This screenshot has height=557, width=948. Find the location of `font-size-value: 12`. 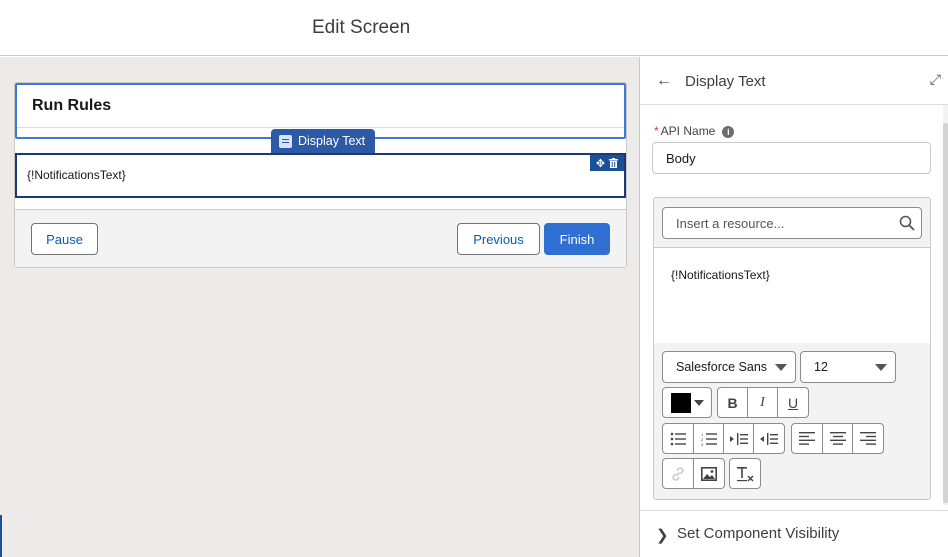

font-size-value: 12 is located at coordinates (821, 367).